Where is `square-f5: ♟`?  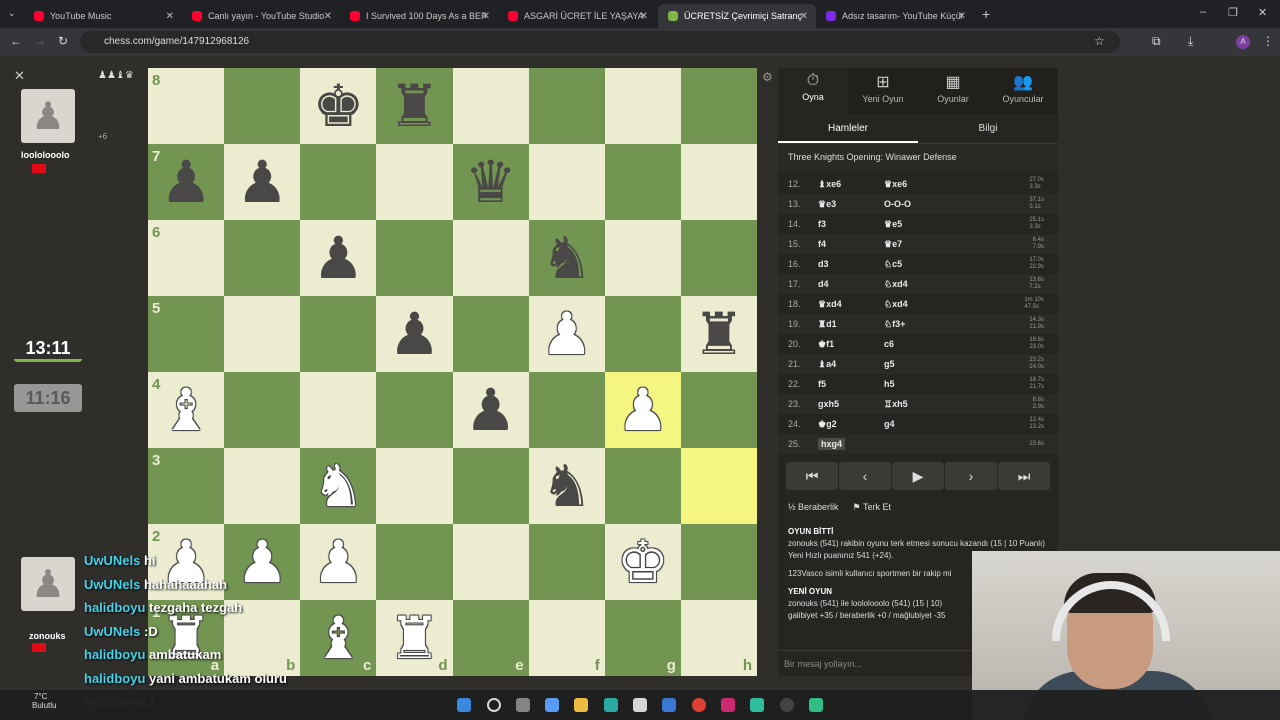
square-f5: ♟ is located at coordinates (566, 334).